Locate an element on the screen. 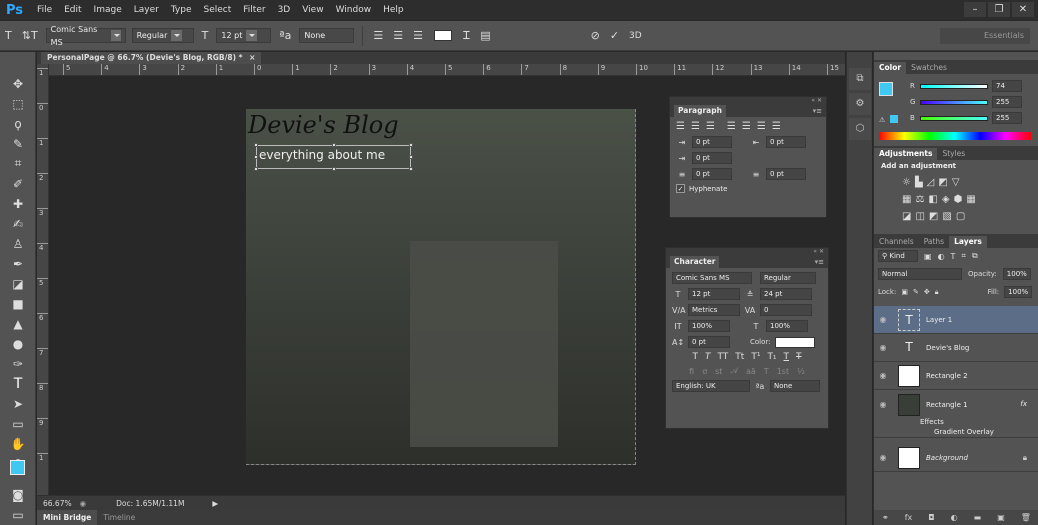 Image resolution: width=1038 pixels, height=525 pixels. shape-tool-icon: ▭ is located at coordinates (18, 423).